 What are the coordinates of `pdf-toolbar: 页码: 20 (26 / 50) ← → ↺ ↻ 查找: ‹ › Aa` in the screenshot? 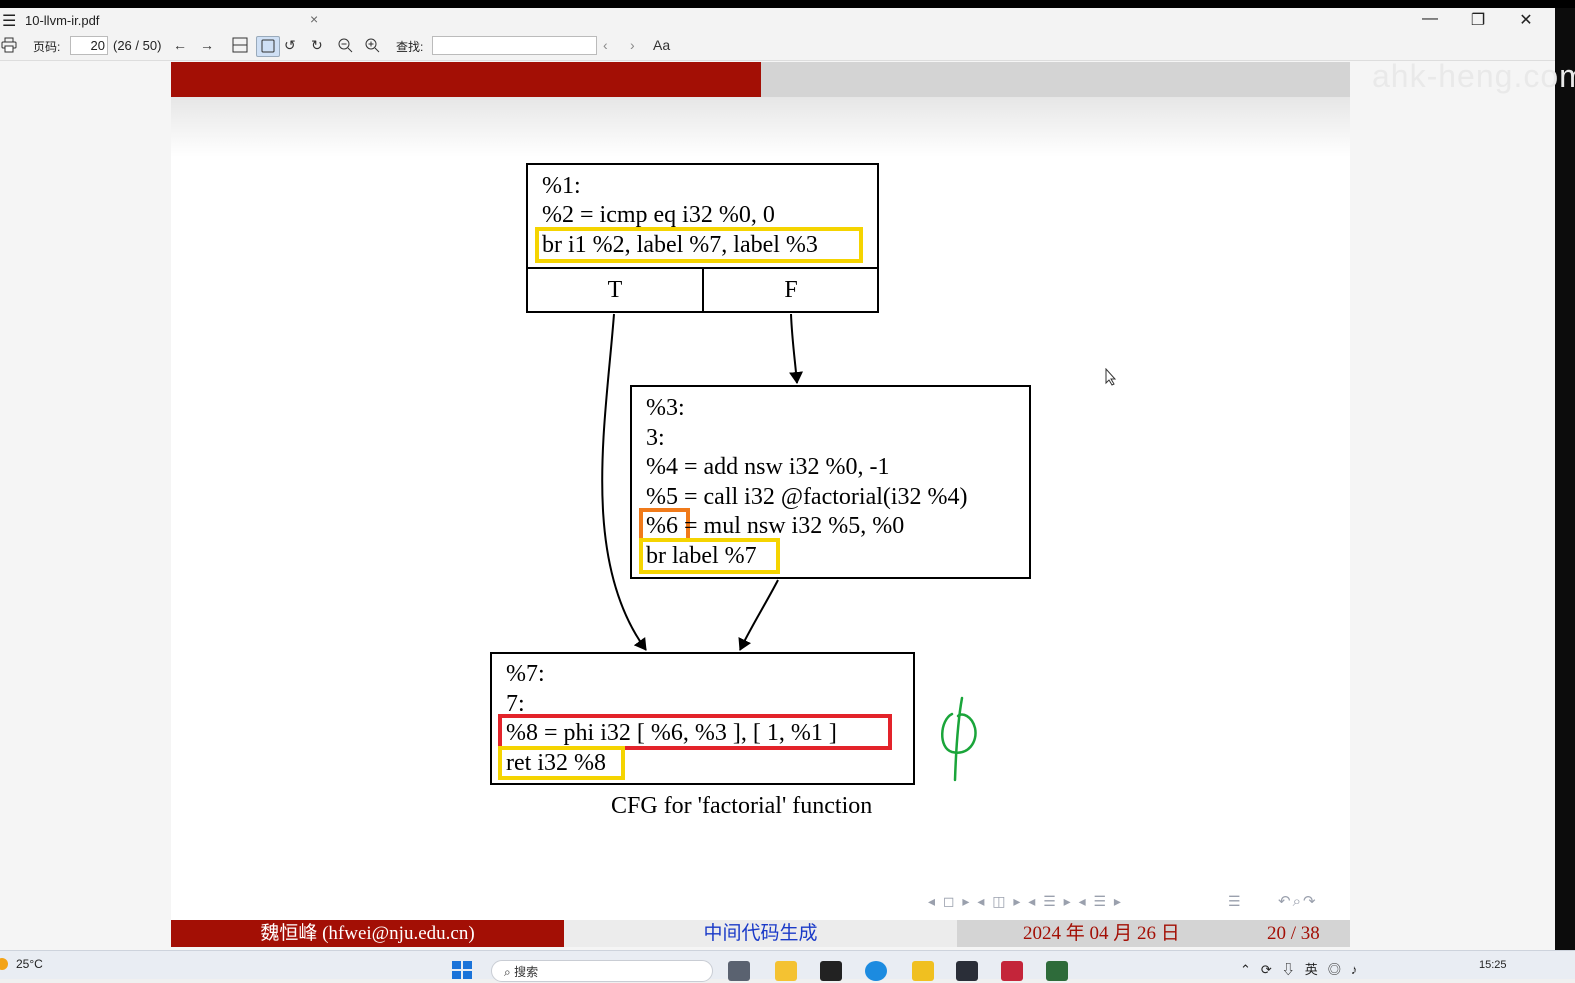 It's located at (777, 46).